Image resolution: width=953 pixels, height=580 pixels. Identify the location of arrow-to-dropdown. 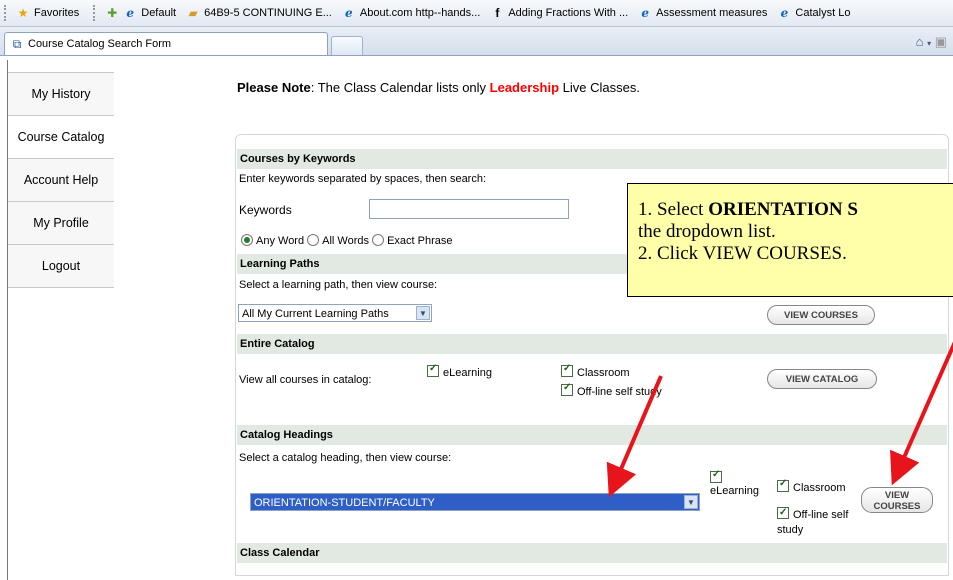
(634, 436).